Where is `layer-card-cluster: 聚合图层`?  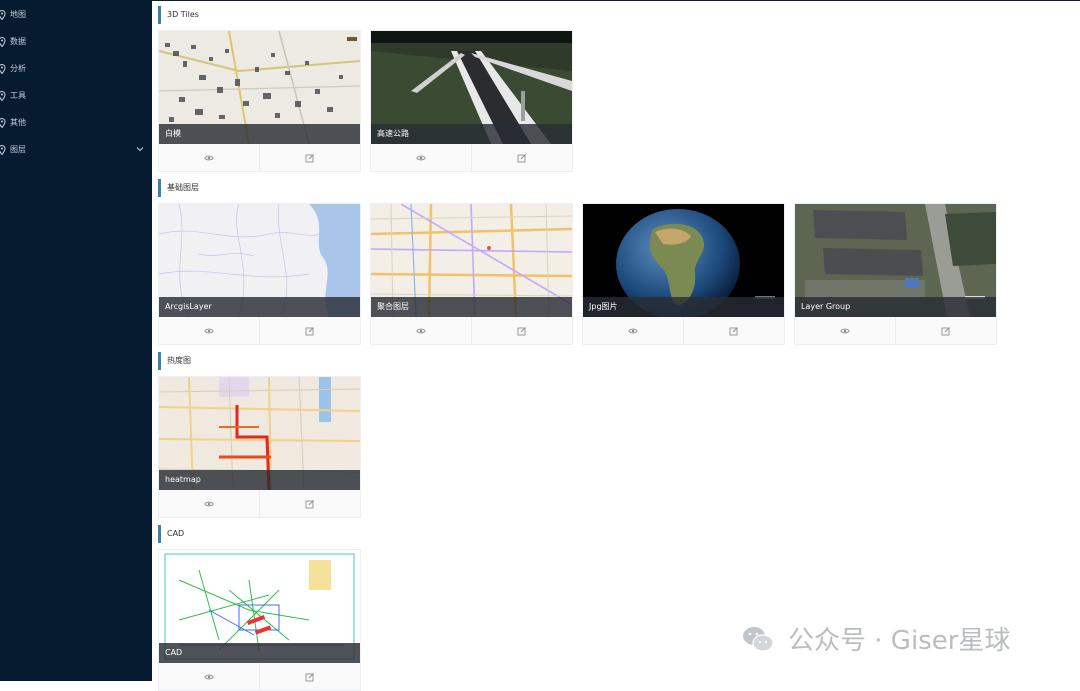 layer-card-cluster: 聚合图层 is located at coordinates (471, 274).